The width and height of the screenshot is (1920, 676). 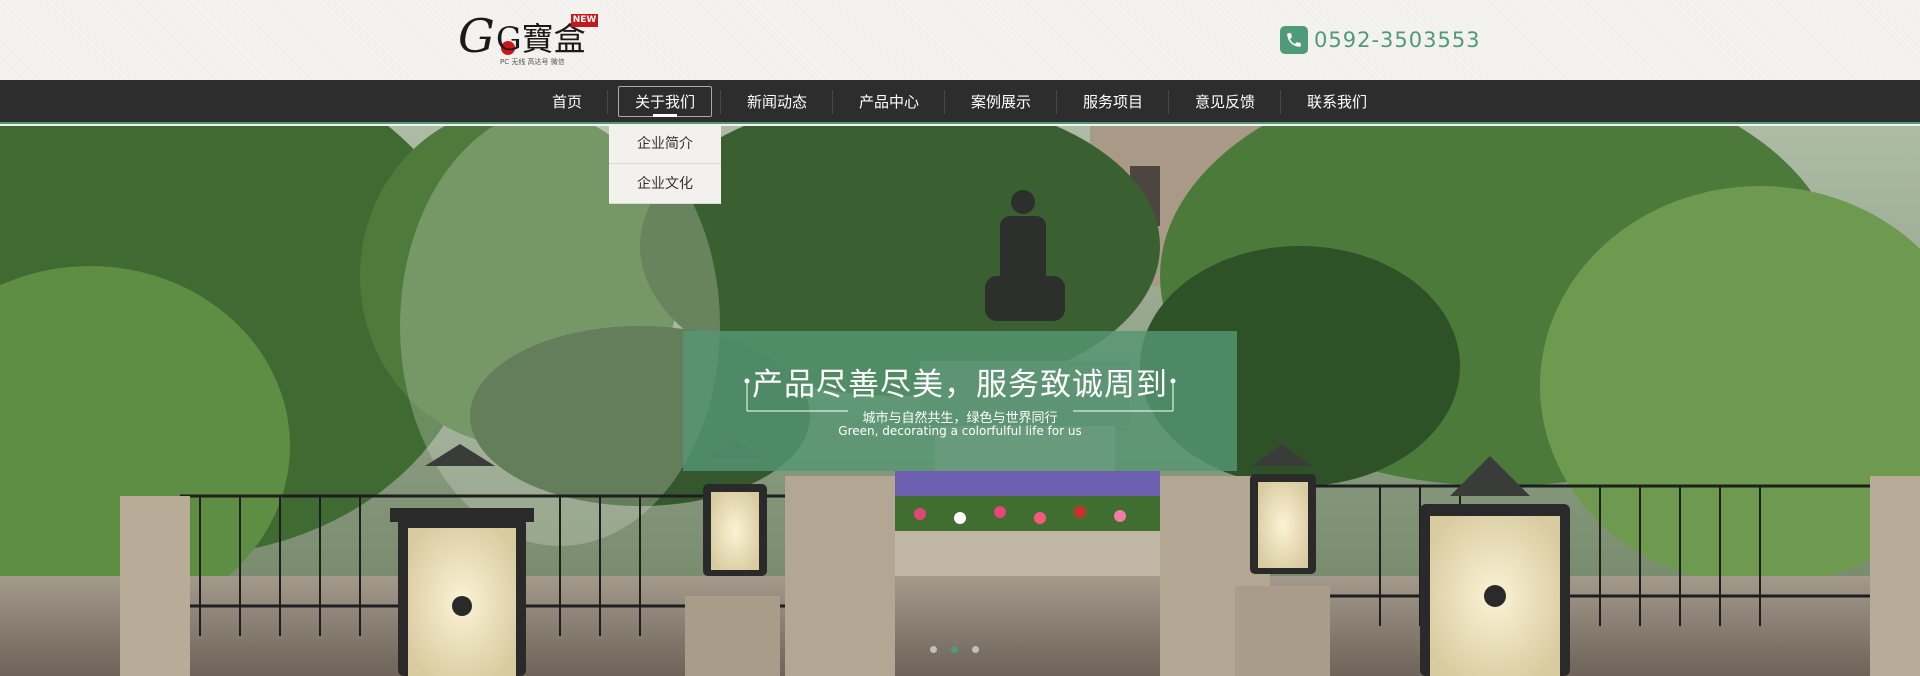 What do you see at coordinates (665, 115) in the screenshot?
I see `nav-active-underline` at bounding box center [665, 115].